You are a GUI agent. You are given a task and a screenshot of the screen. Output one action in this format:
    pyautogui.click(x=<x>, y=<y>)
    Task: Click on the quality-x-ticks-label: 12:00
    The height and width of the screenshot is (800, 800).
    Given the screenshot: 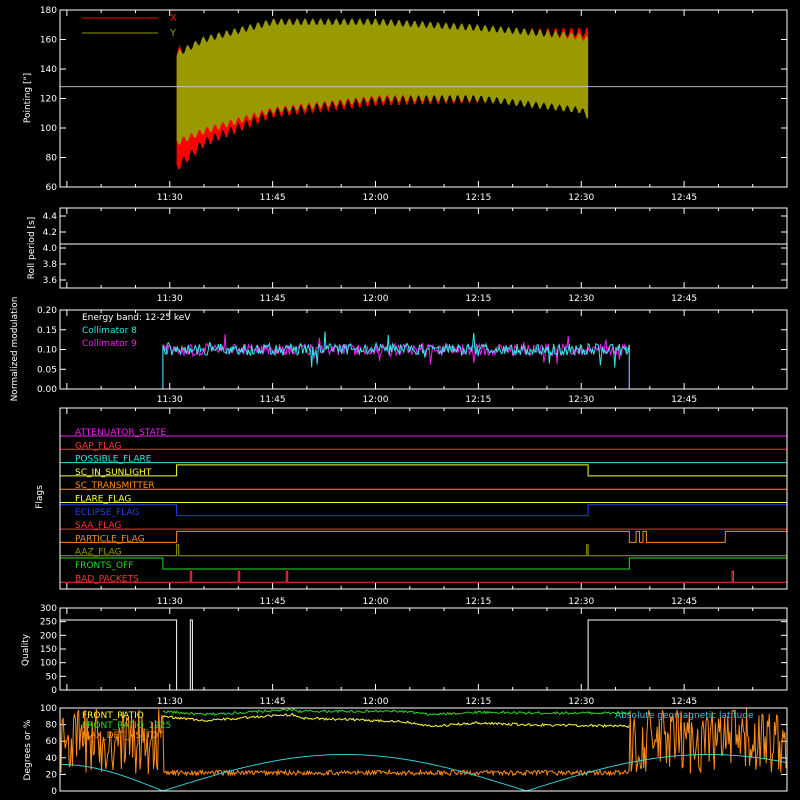 What is the action you would take?
    pyautogui.click(x=376, y=702)
    